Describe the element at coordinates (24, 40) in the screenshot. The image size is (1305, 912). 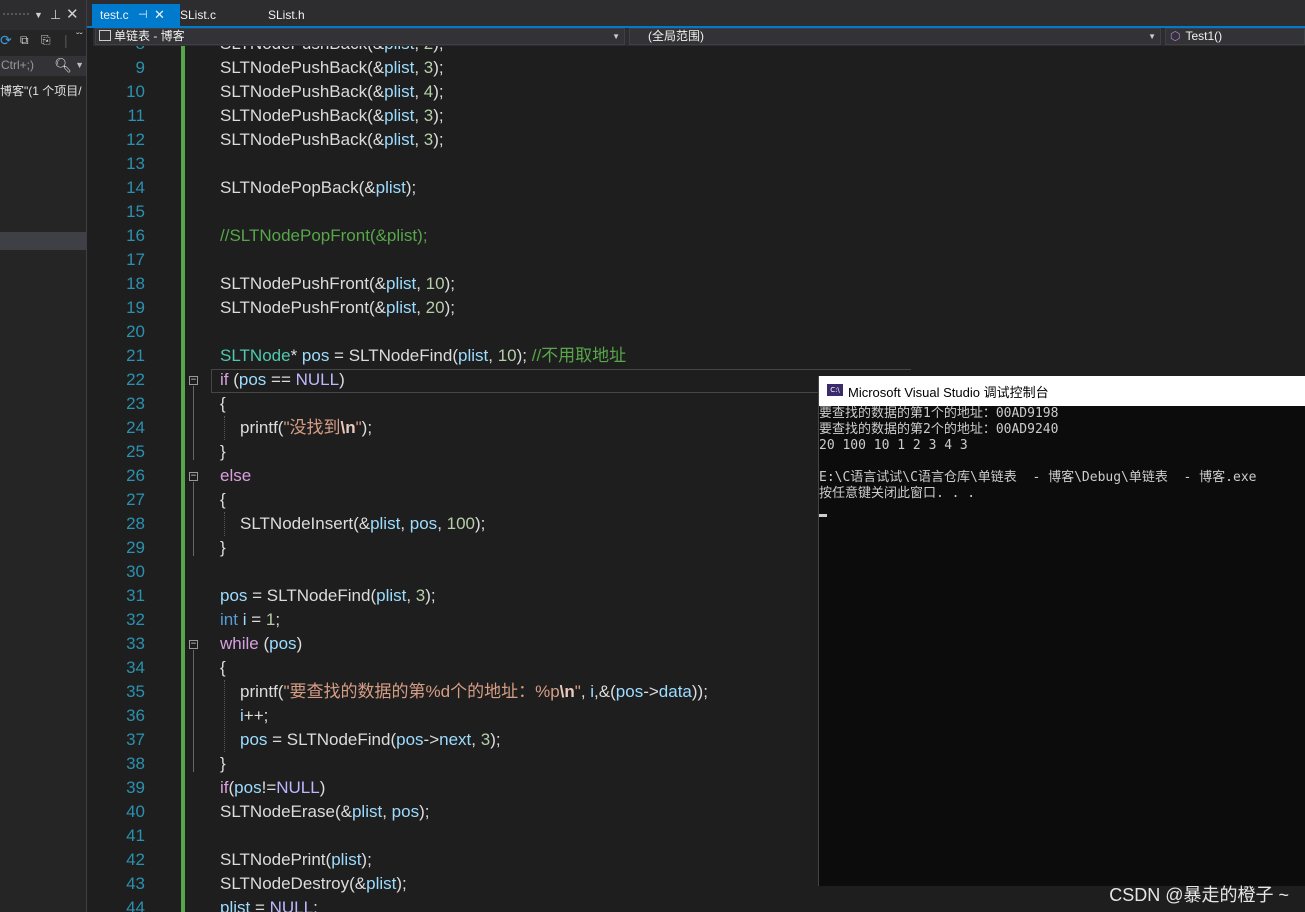
I see `collapse-all-icon: ⧉` at that location.